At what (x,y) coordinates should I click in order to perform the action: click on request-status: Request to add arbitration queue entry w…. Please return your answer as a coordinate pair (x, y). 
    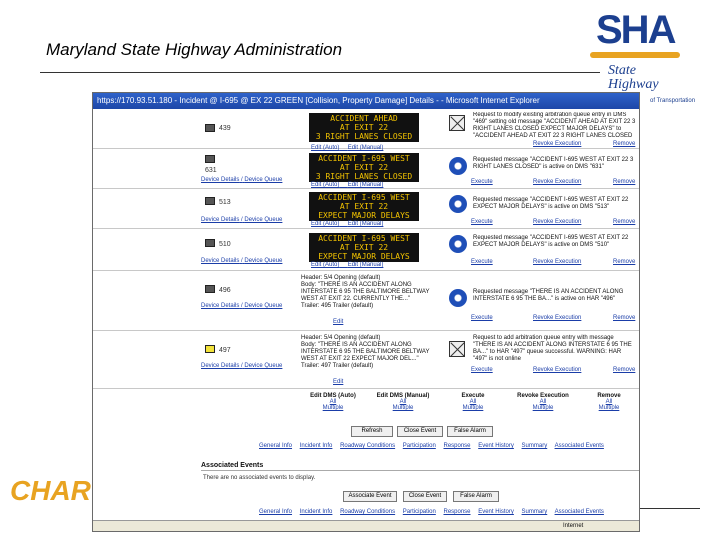
    Looking at the image, I should click on (552, 348).